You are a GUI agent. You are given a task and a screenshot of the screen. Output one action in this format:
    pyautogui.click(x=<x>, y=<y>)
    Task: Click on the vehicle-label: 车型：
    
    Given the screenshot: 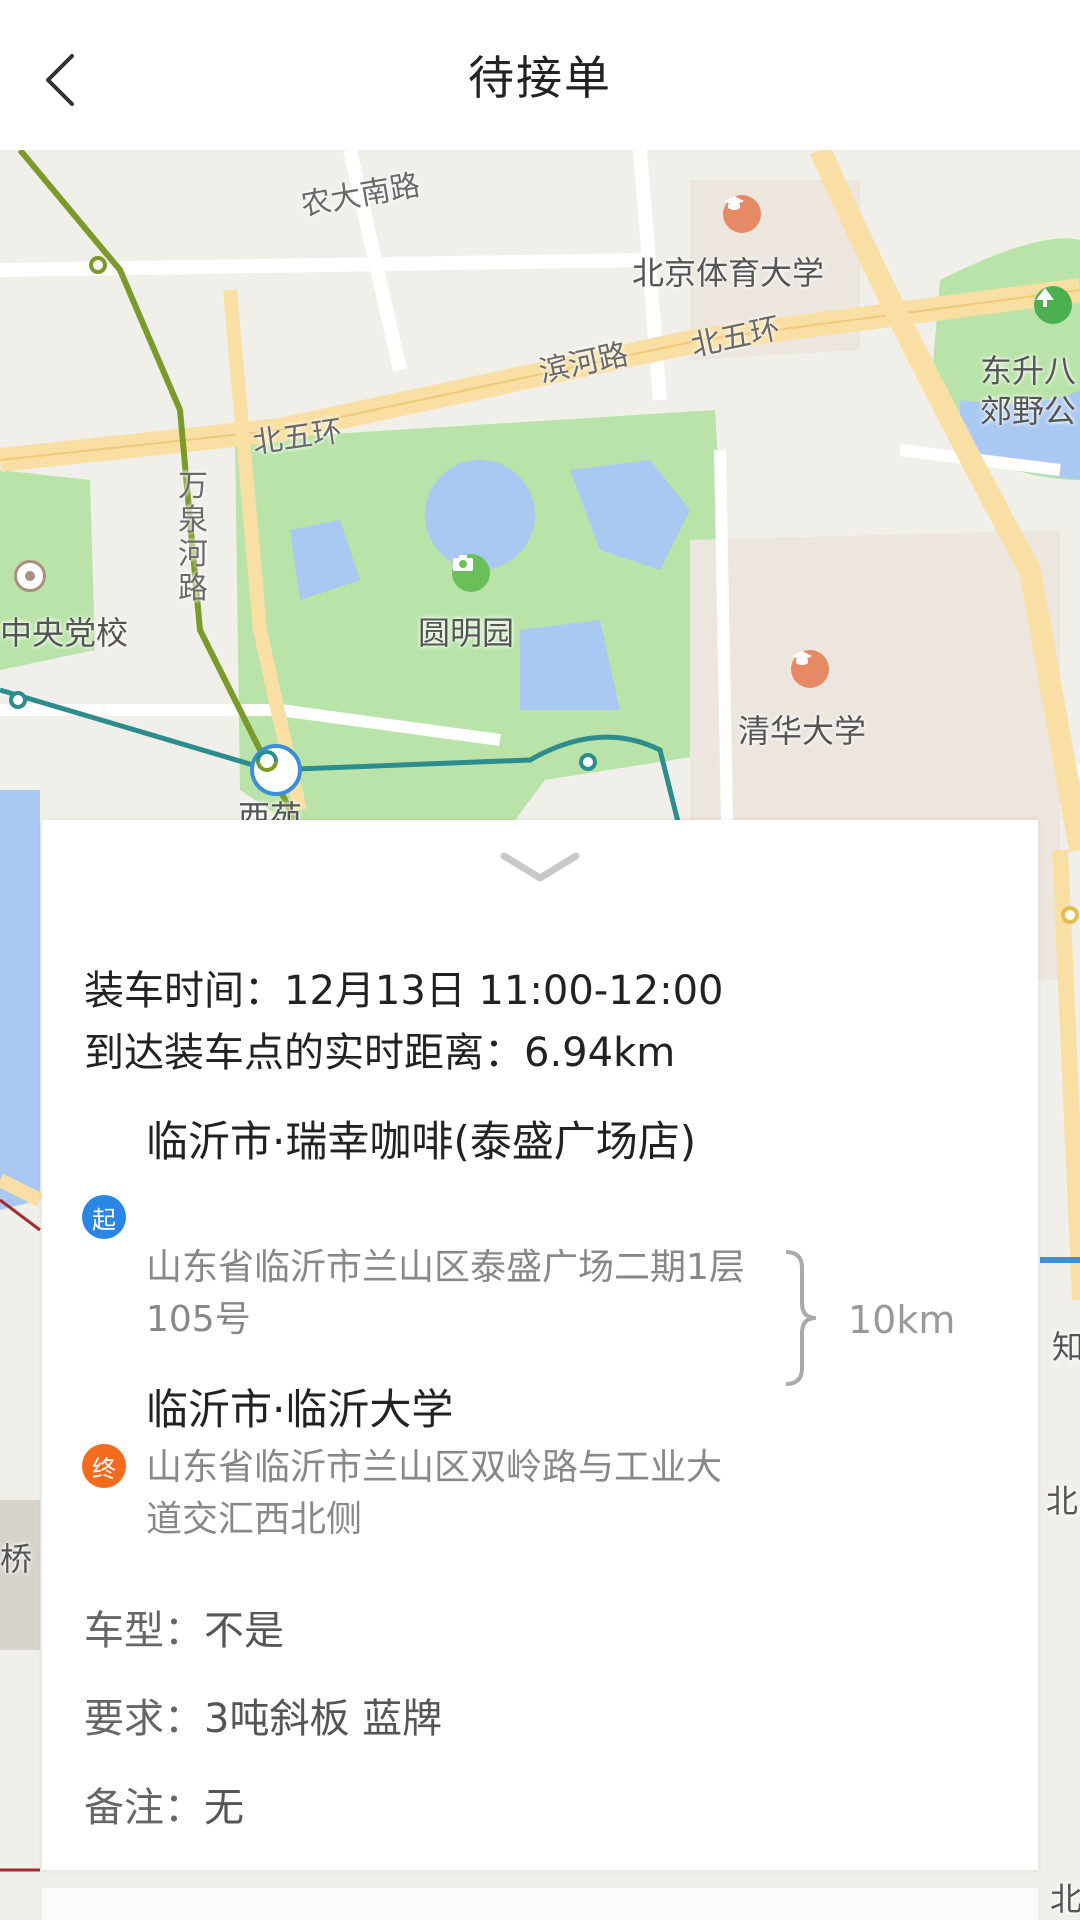 What is the action you would take?
    pyautogui.click(x=144, y=1631)
    